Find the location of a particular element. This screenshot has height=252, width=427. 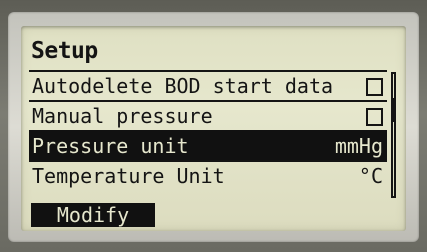

menu-scrollbar is located at coordinates (393, 135).